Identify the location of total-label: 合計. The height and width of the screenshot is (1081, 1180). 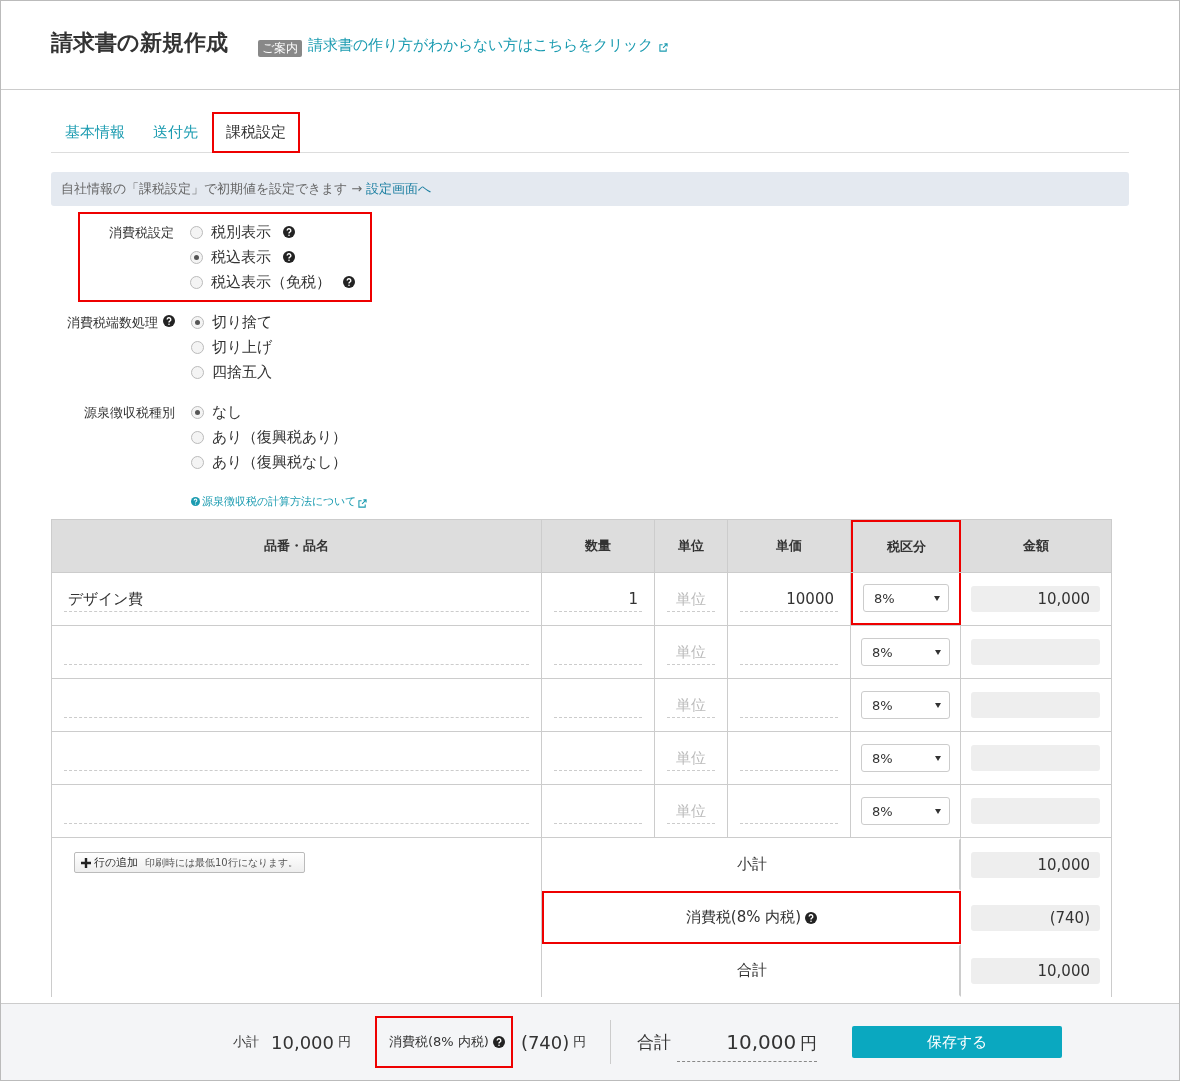
(654, 1042).